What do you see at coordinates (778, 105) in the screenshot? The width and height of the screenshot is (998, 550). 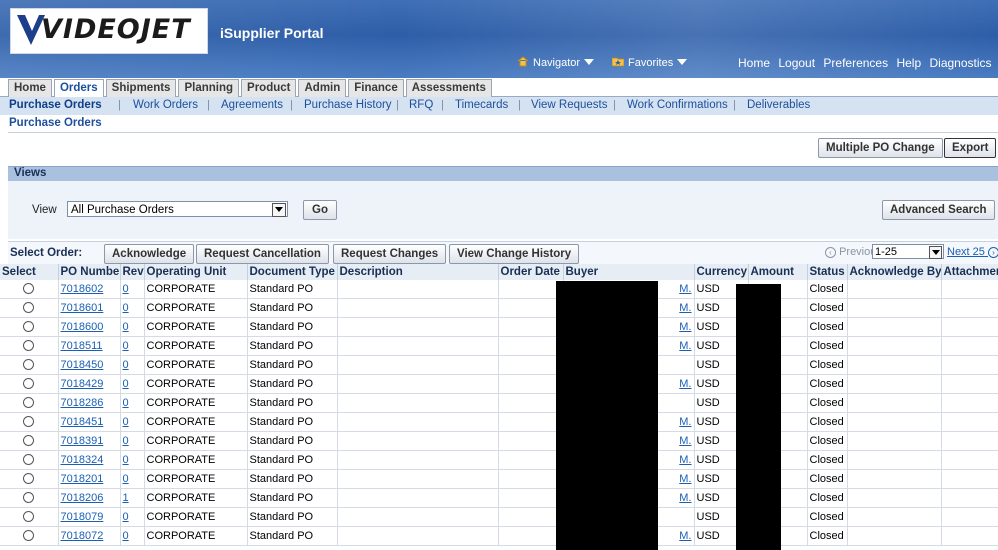 I see `subnav-deliverables: Deliverables` at bounding box center [778, 105].